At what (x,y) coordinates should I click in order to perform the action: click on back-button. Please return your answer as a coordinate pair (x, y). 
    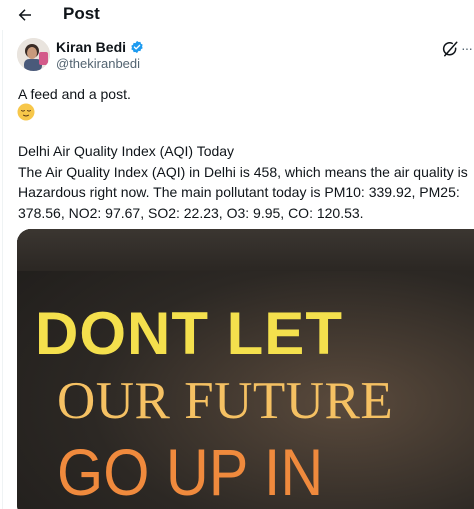
    Looking at the image, I should click on (25, 15).